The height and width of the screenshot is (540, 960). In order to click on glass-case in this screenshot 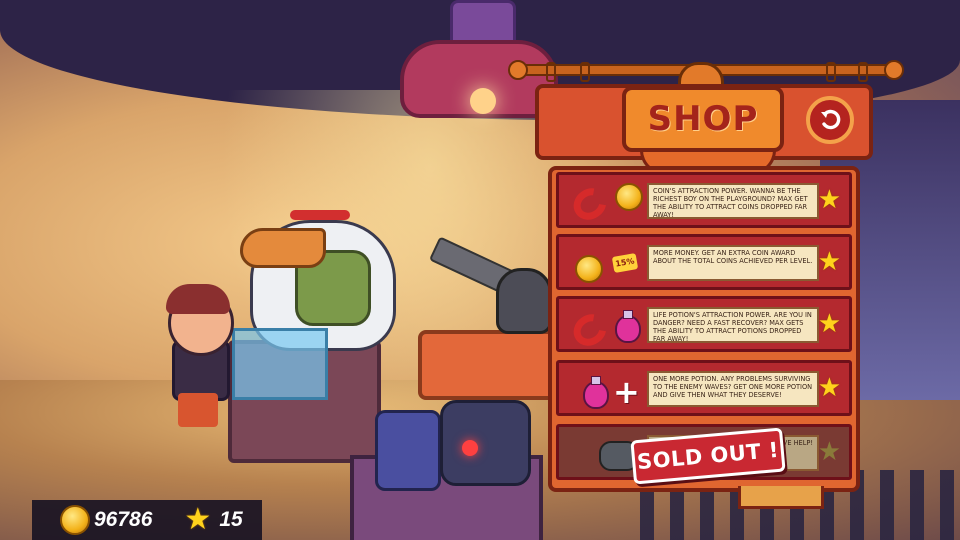, I will do `click(280, 364)`.